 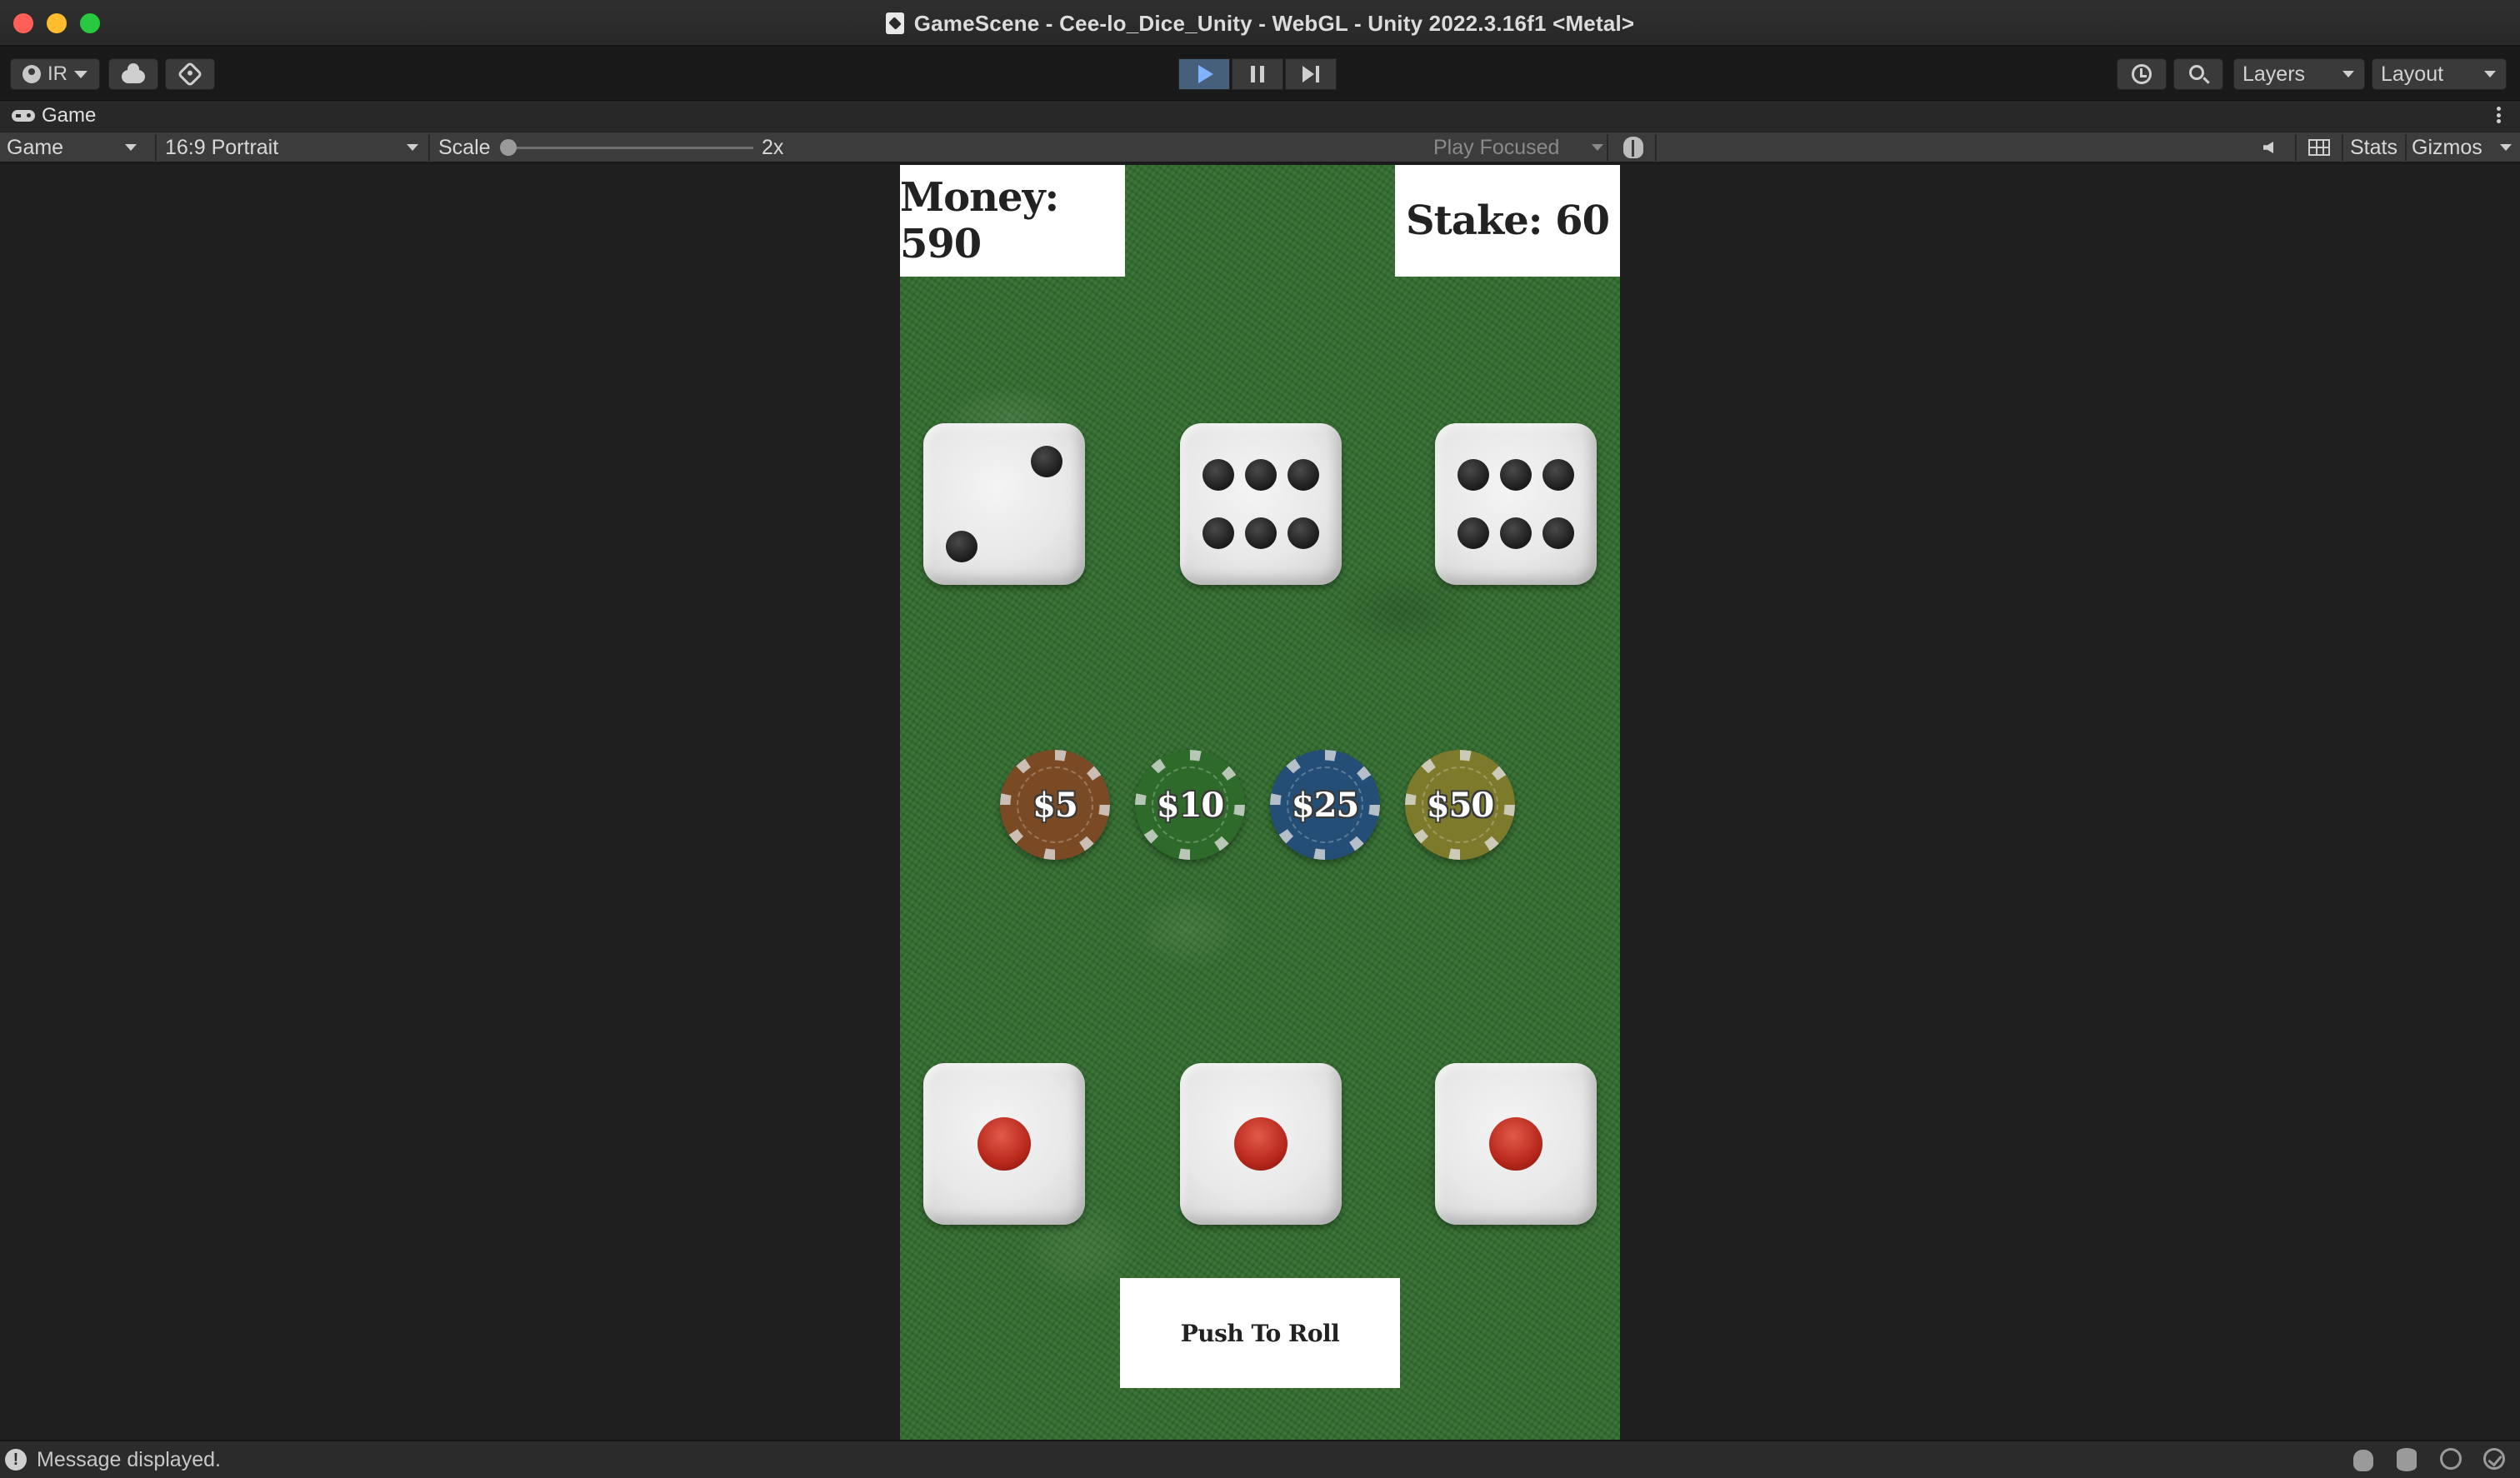 I want to click on pause-icon, so click(x=1257, y=74).